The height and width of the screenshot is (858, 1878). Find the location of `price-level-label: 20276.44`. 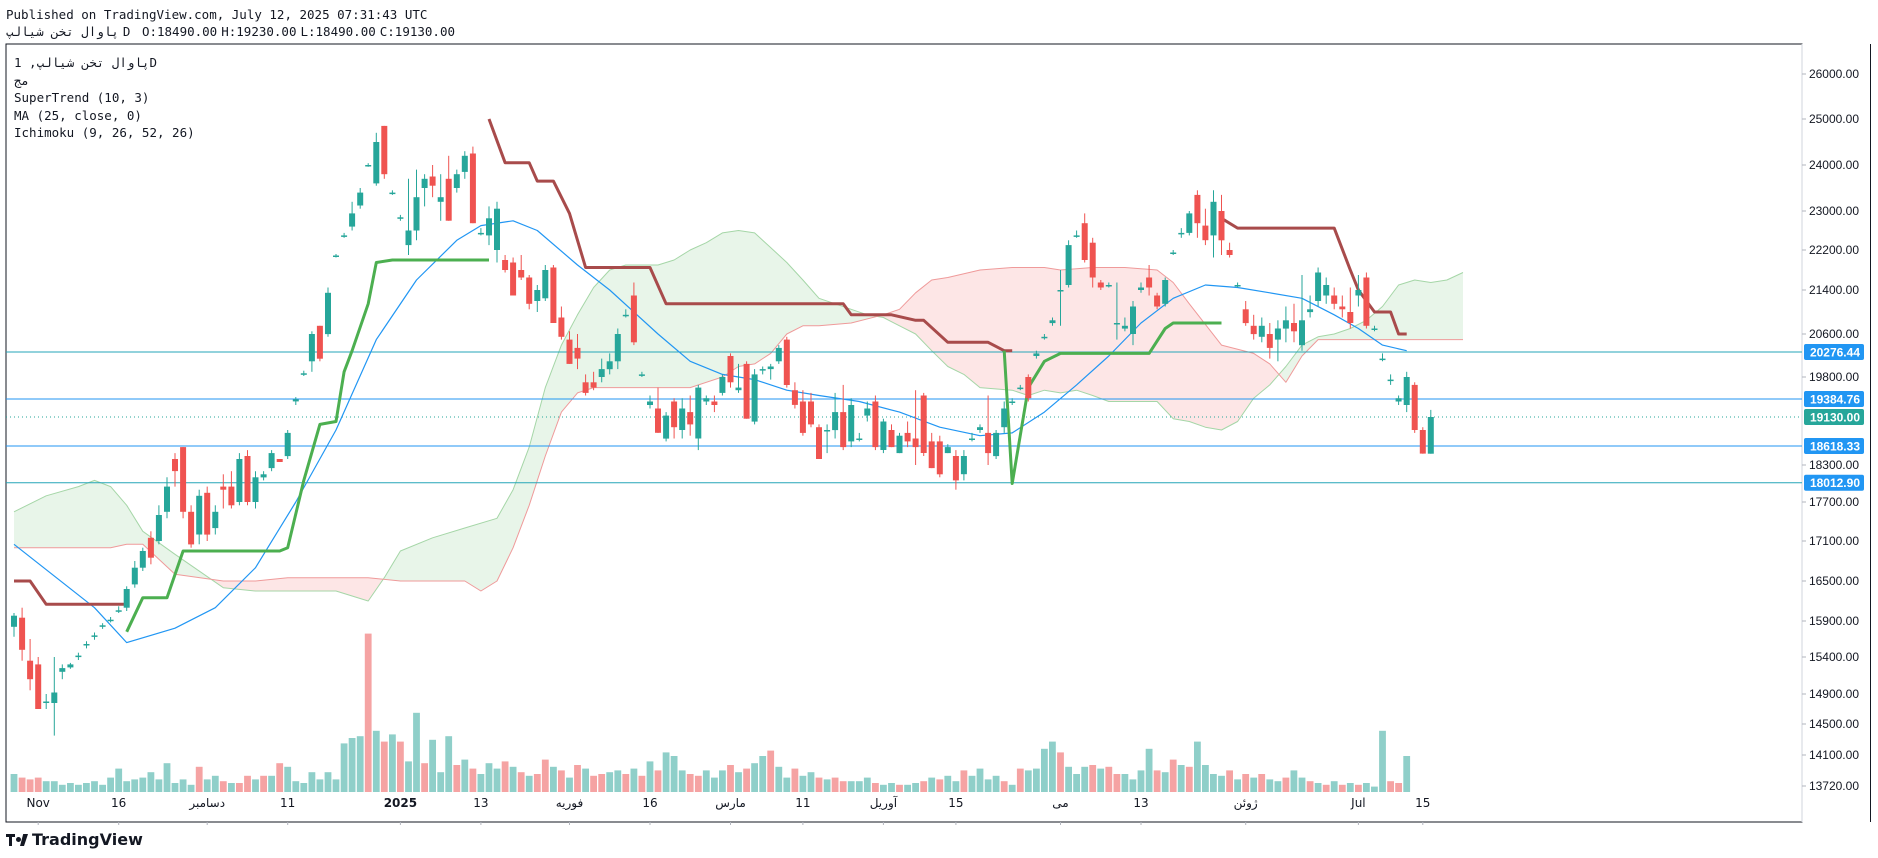

price-level-label: 20276.44 is located at coordinates (1835, 353).